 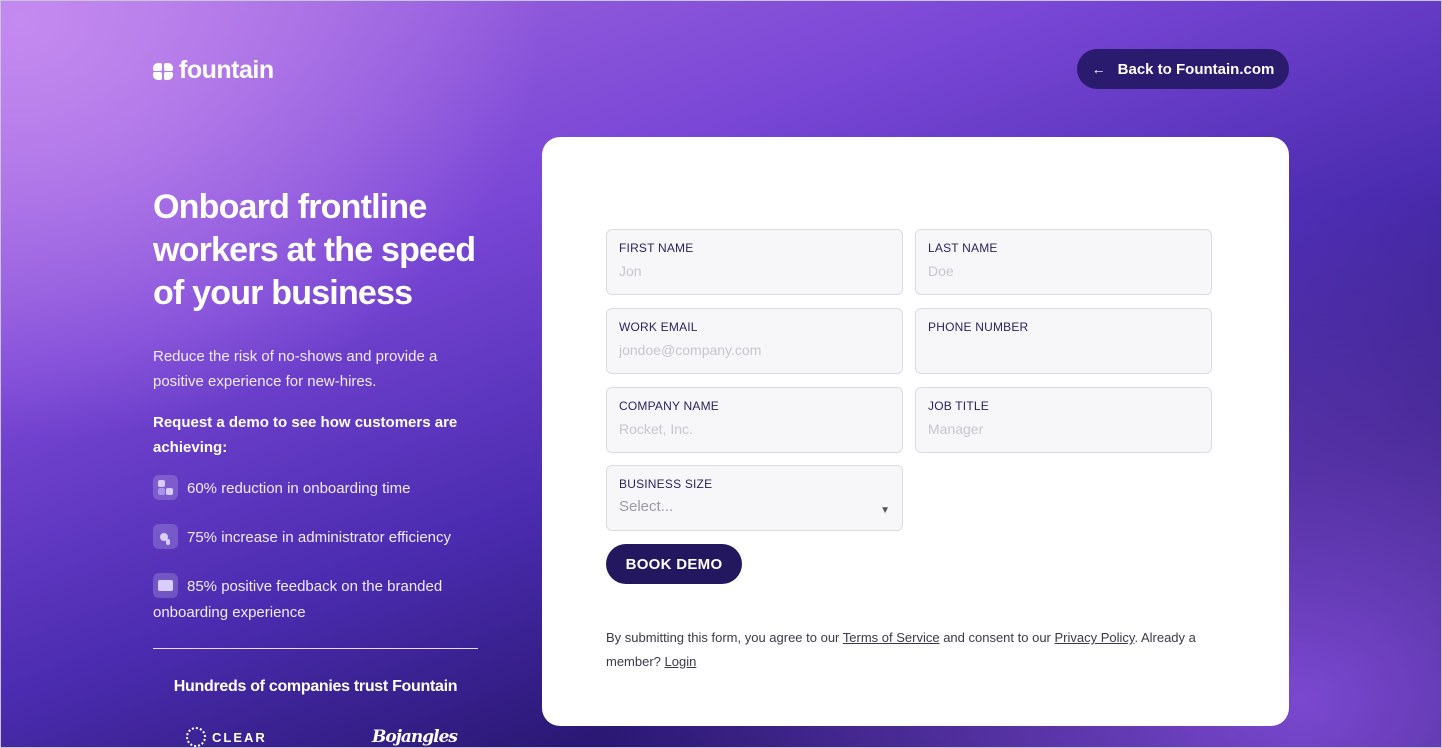 What do you see at coordinates (165, 585) in the screenshot?
I see `card-icon` at bounding box center [165, 585].